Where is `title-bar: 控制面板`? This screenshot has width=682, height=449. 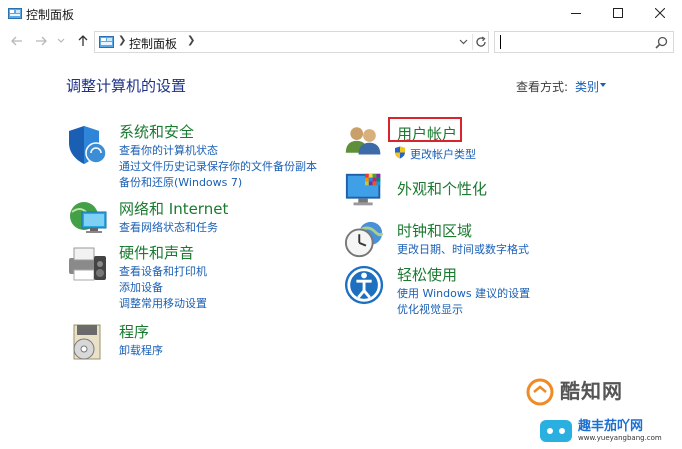
title-bar: 控制面板 is located at coordinates (341, 14).